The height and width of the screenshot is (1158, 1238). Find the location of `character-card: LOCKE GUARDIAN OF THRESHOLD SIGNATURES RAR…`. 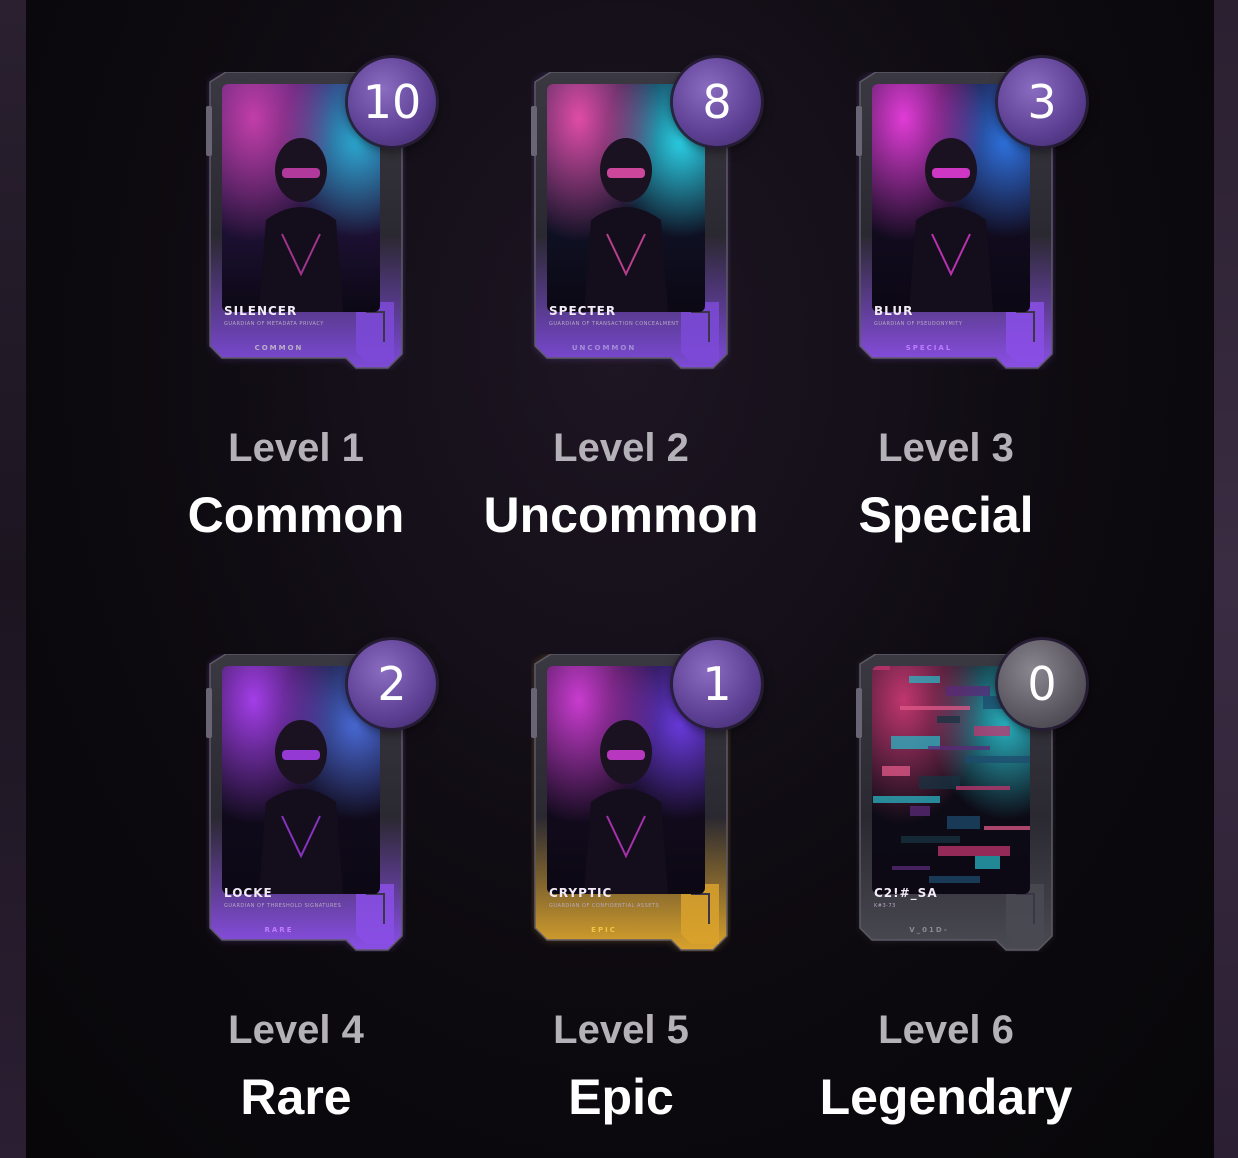

character-card: LOCKE GUARDIAN OF THRESHOLD SIGNATURES RAR… is located at coordinates (321, 795).